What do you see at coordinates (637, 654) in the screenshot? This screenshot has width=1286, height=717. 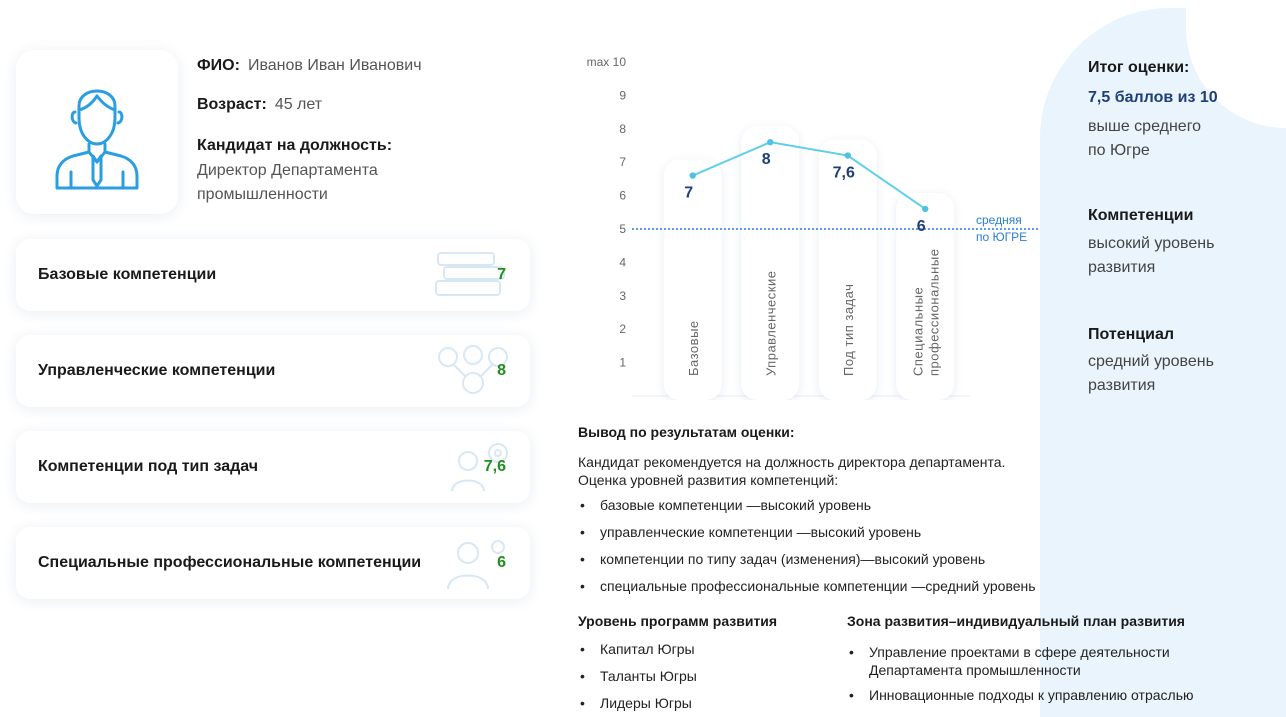 I see `list-item: Капитал Югры` at bounding box center [637, 654].